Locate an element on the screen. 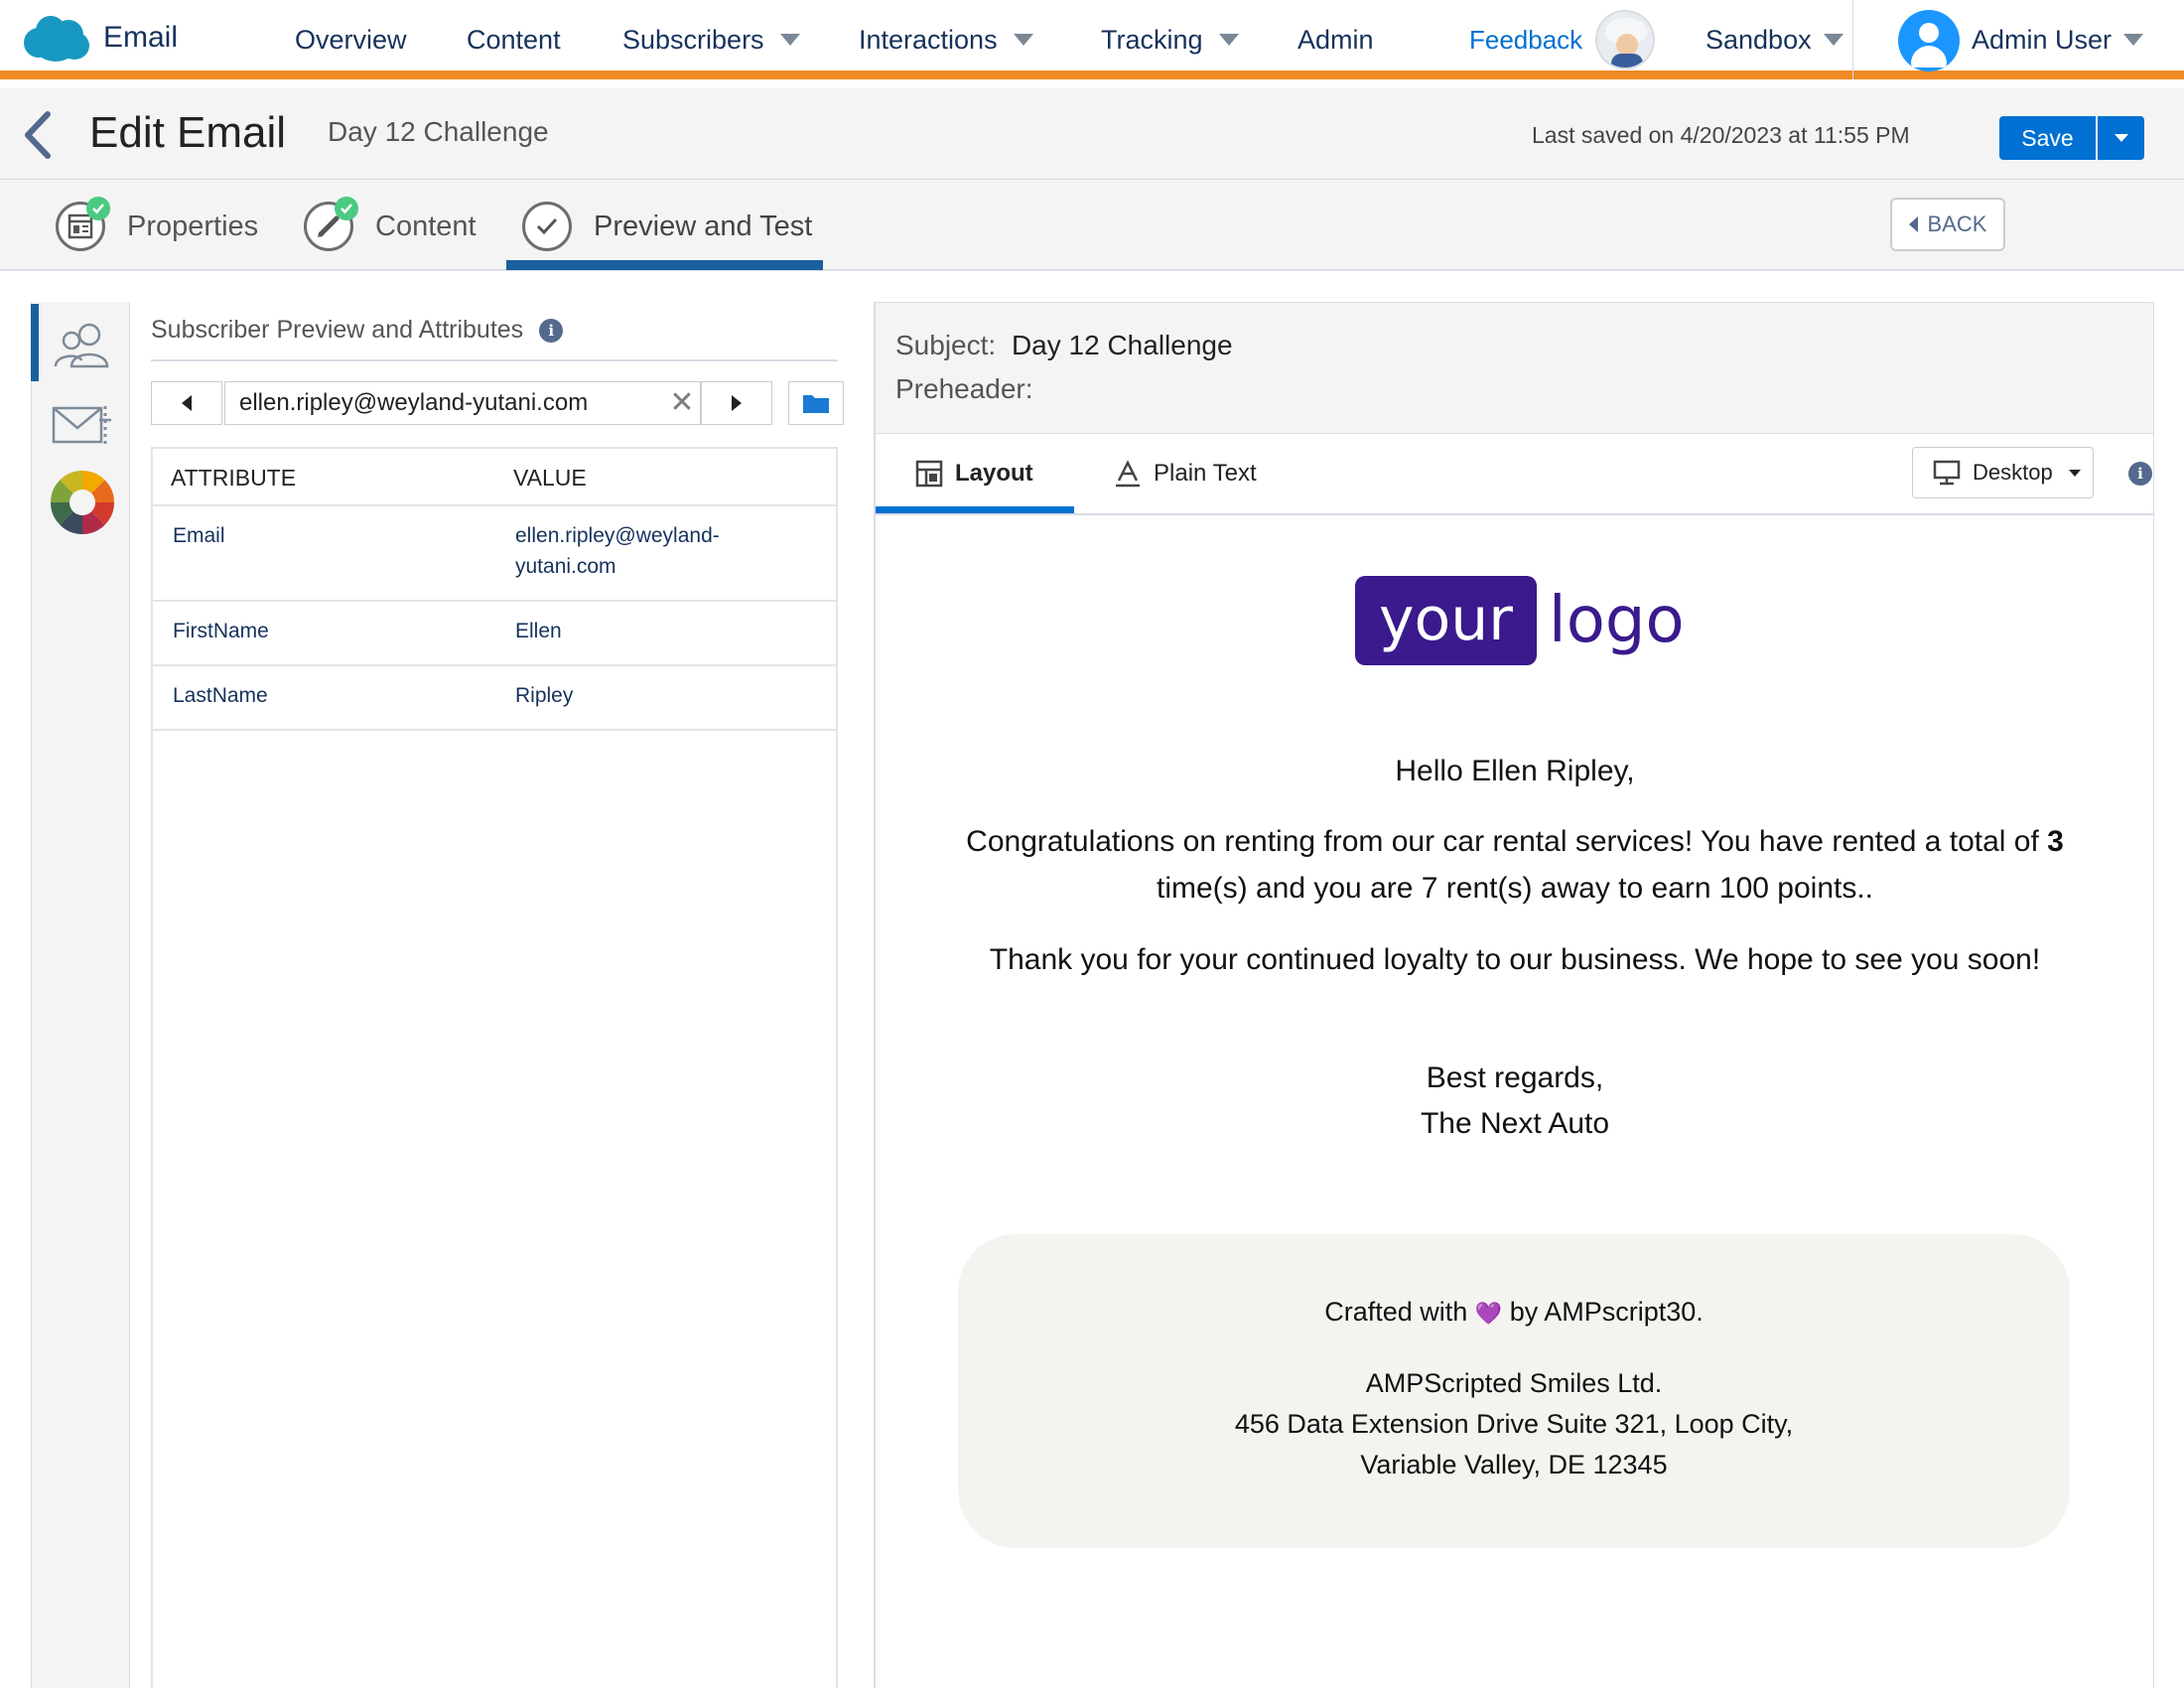 The width and height of the screenshot is (2184, 1688). column-value: VALUE is located at coordinates (550, 478).